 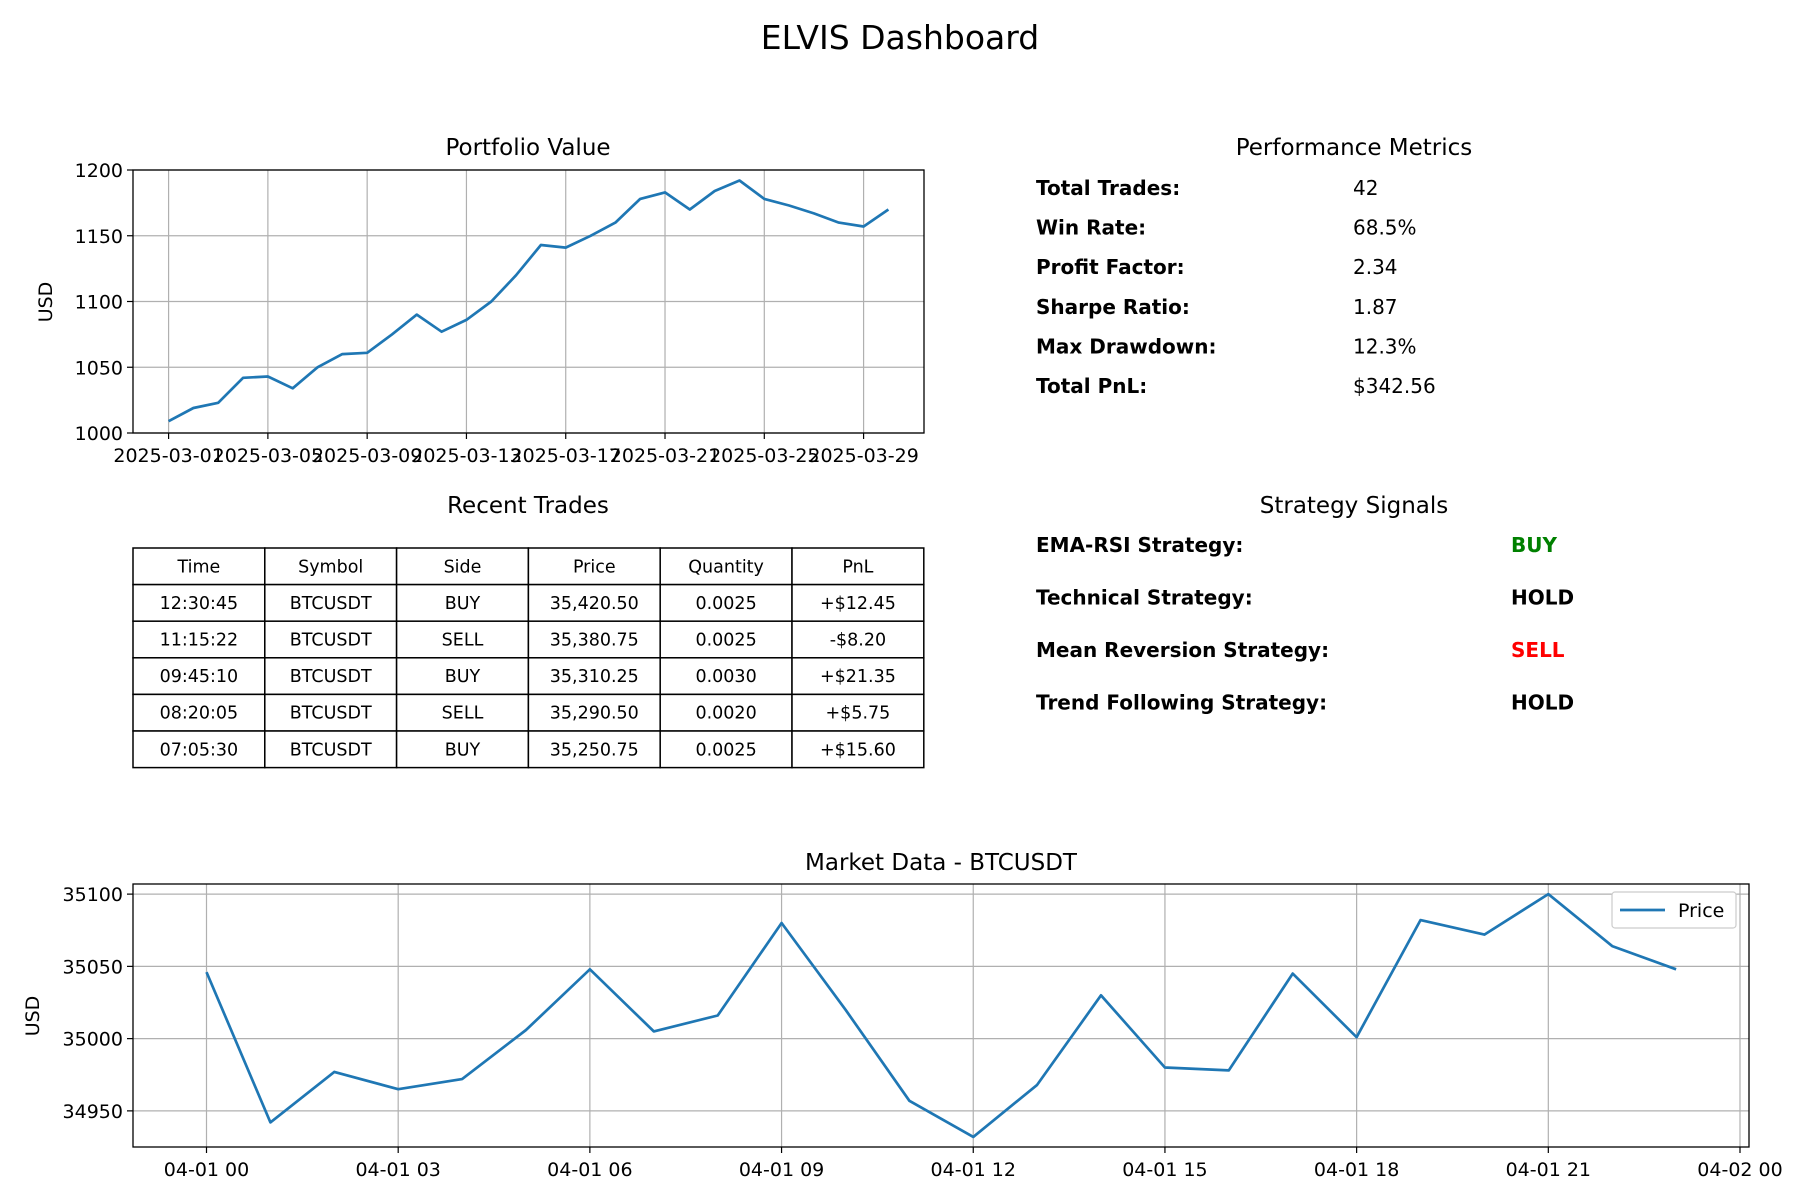 What do you see at coordinates (1542, 598) in the screenshot?
I see `signal-value: HOLD` at bounding box center [1542, 598].